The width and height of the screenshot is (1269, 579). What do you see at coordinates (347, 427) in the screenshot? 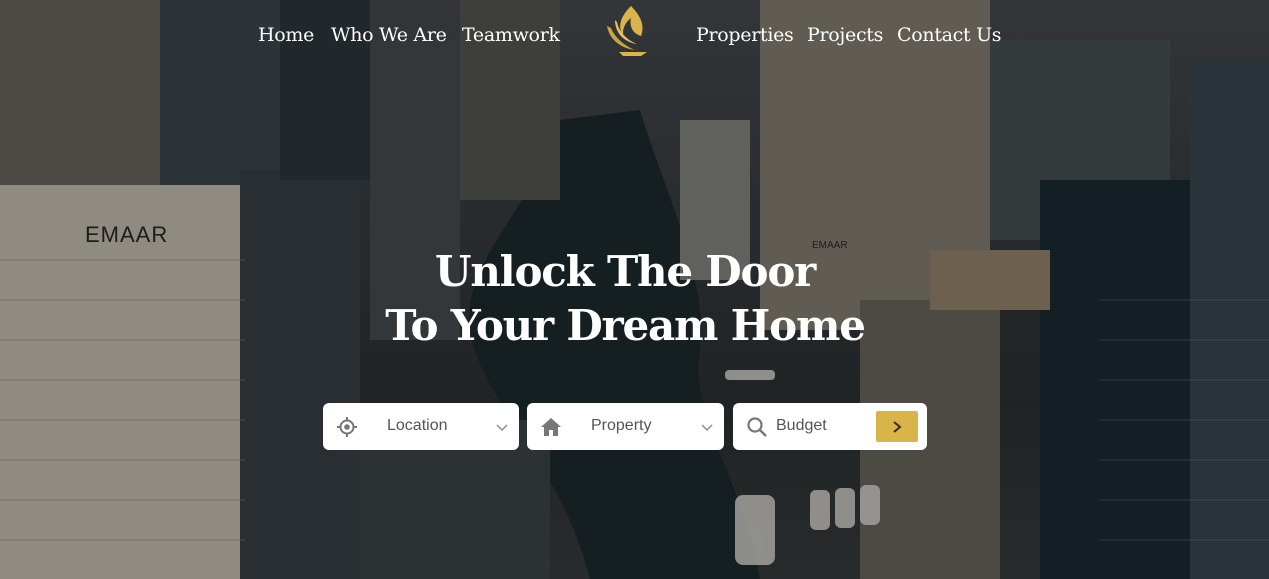
I see `location-icon` at bounding box center [347, 427].